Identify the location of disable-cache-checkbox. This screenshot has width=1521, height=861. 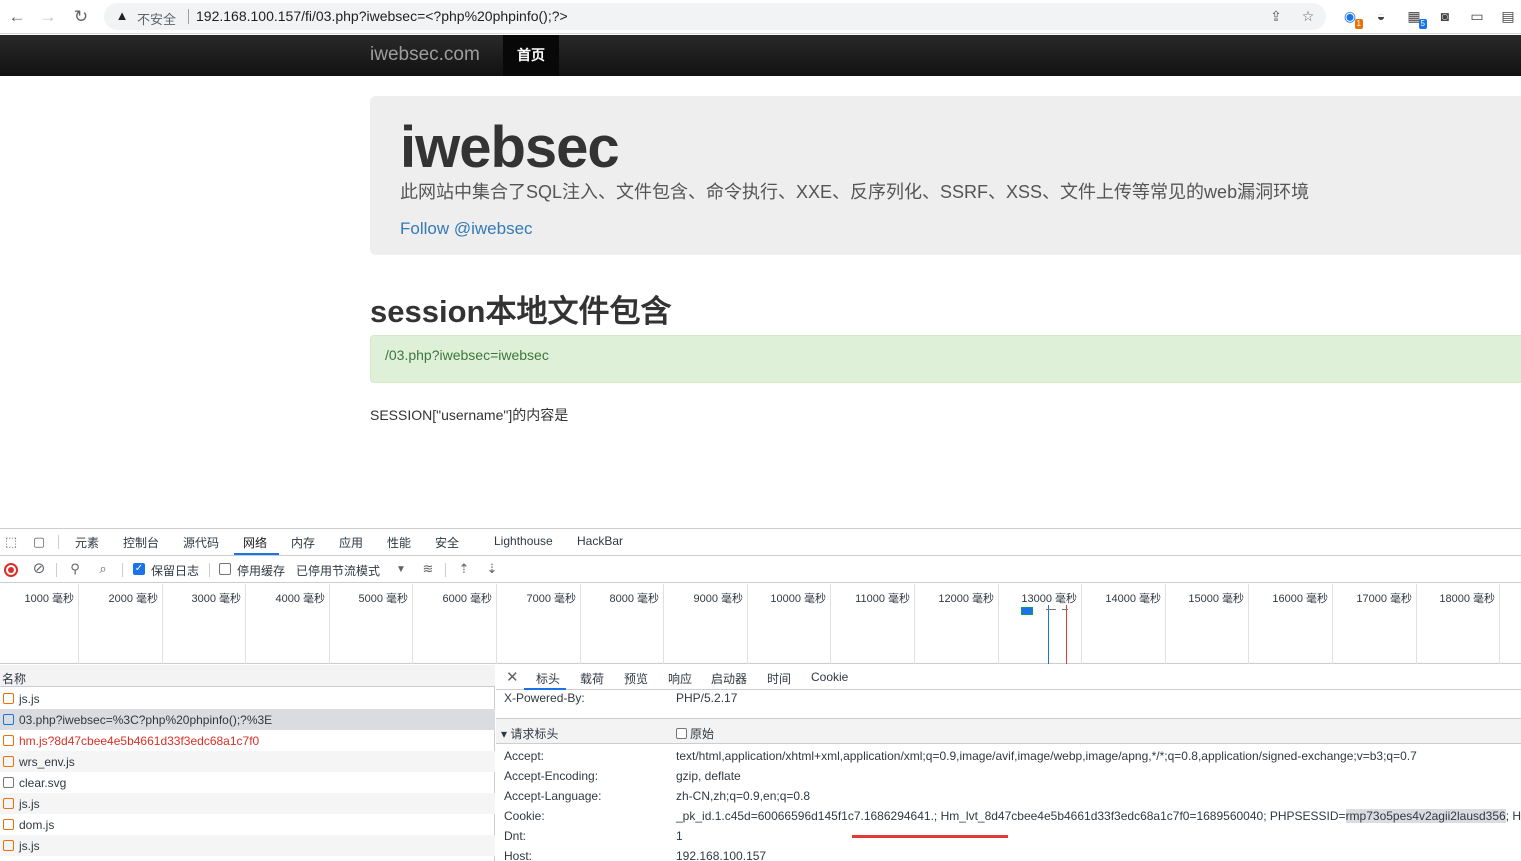
(225, 569).